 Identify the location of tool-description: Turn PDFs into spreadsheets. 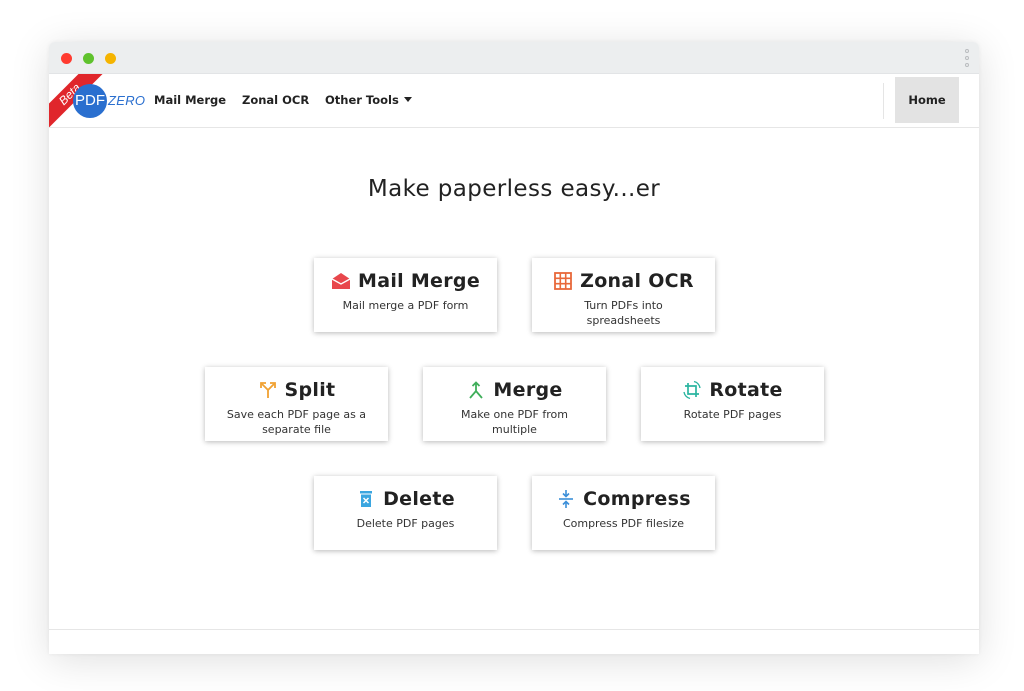
(623, 313).